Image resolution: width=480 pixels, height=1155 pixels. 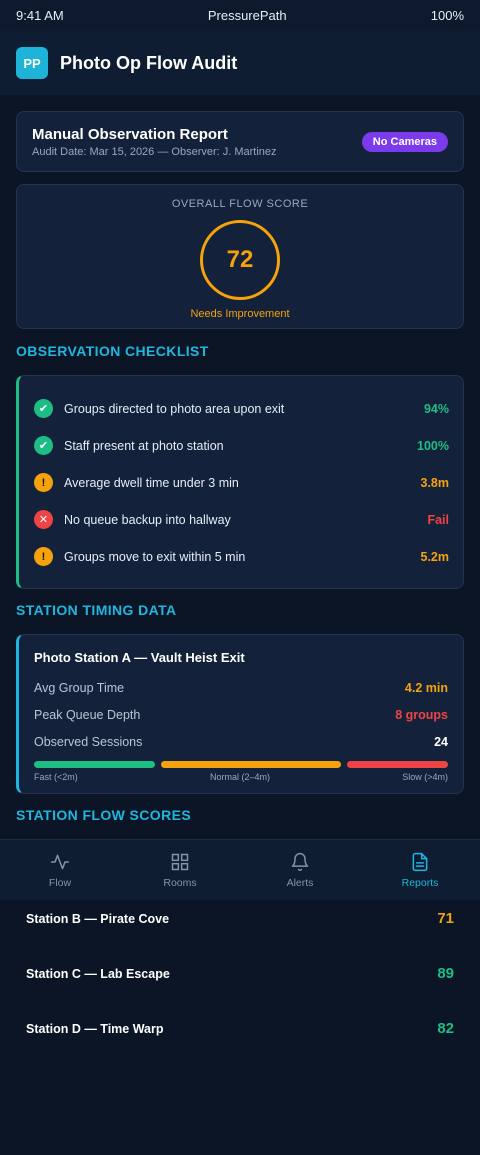 What do you see at coordinates (98, 973) in the screenshot?
I see `station-name: Station C — Lab Escape` at bounding box center [98, 973].